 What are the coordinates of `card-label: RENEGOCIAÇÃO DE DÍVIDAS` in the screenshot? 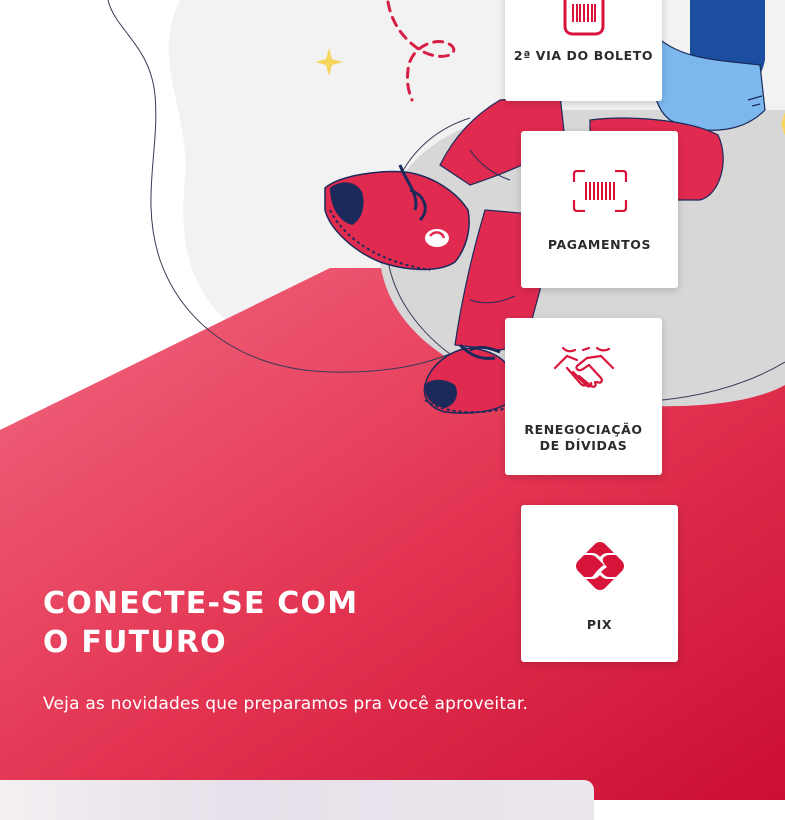 It's located at (583, 437).